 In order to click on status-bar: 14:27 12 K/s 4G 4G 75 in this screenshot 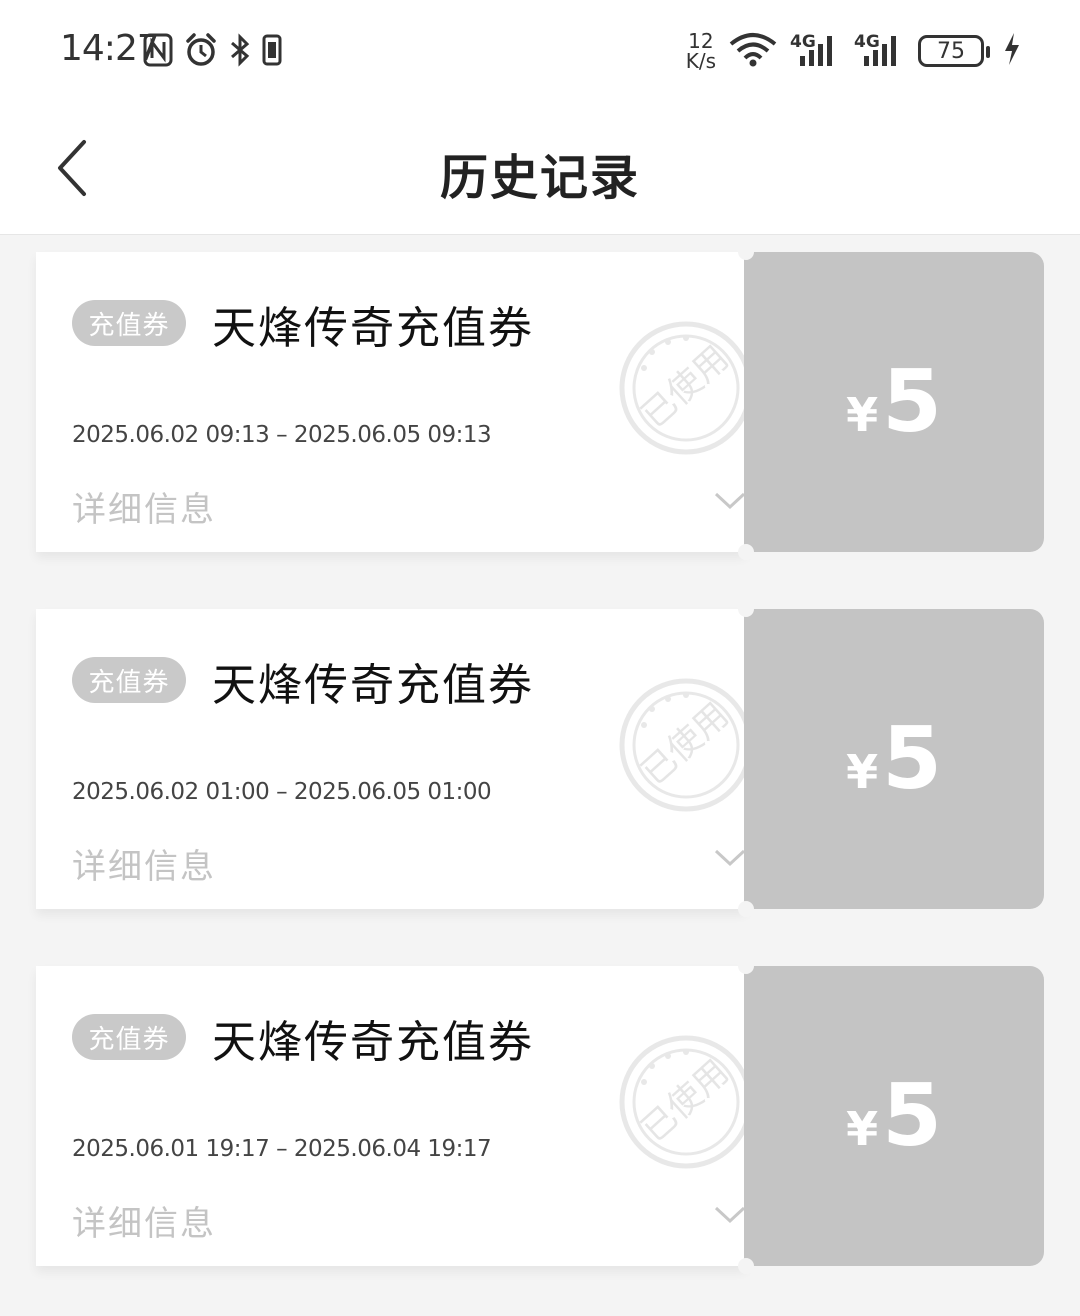, I will do `click(540, 50)`.